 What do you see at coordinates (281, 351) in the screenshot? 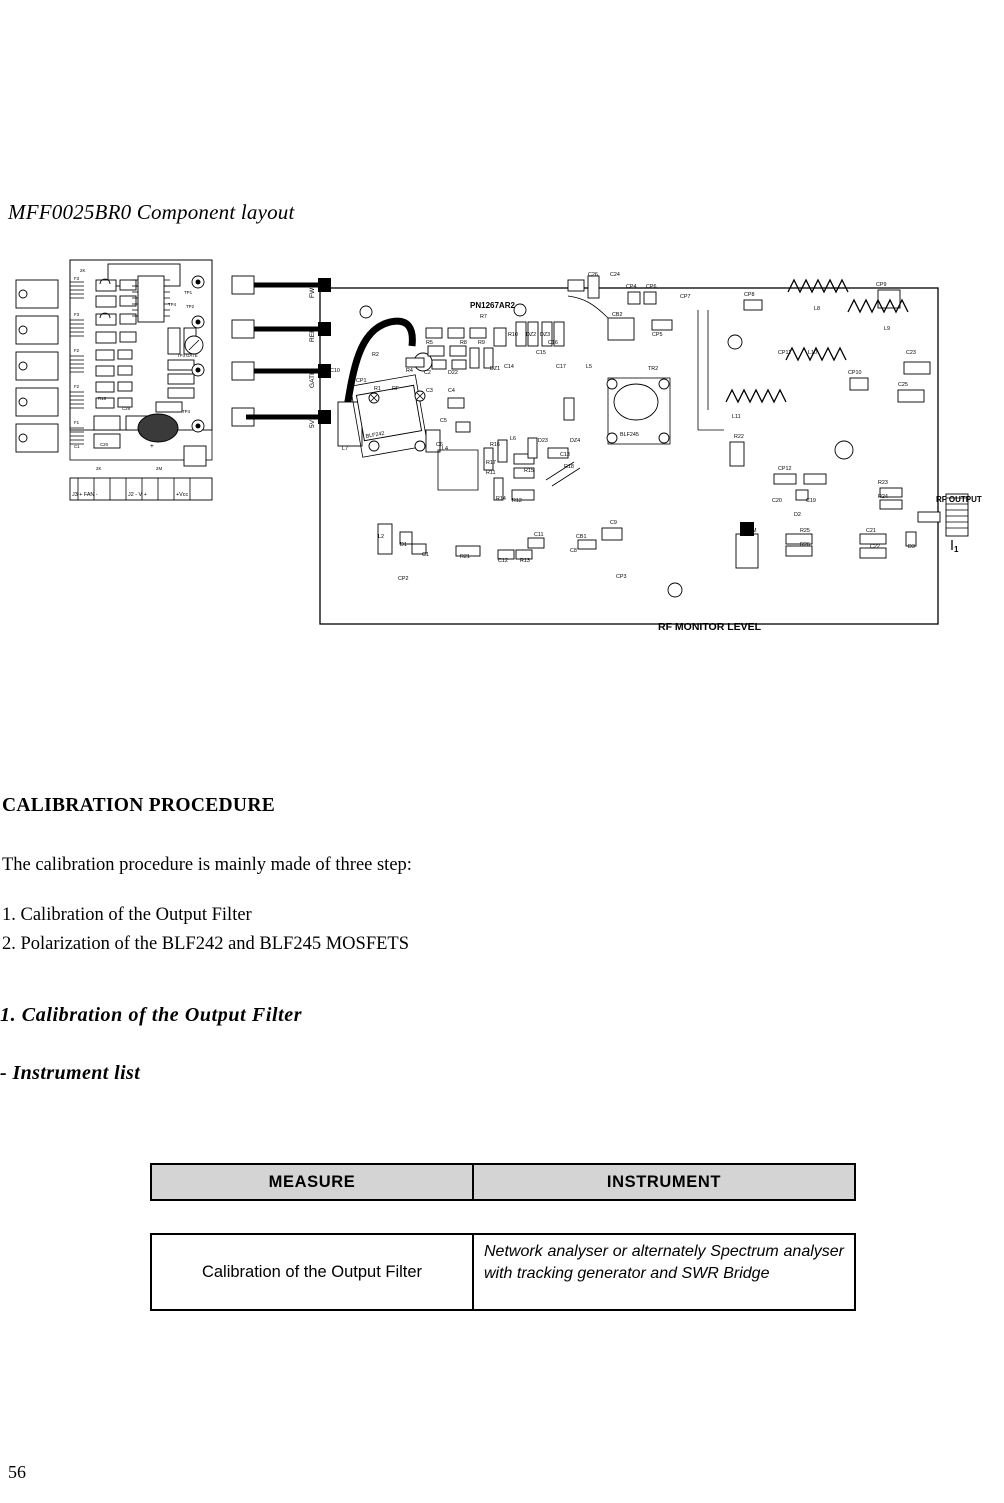
I see `interconnect-cables: FWD REF GATE 5V` at bounding box center [281, 351].